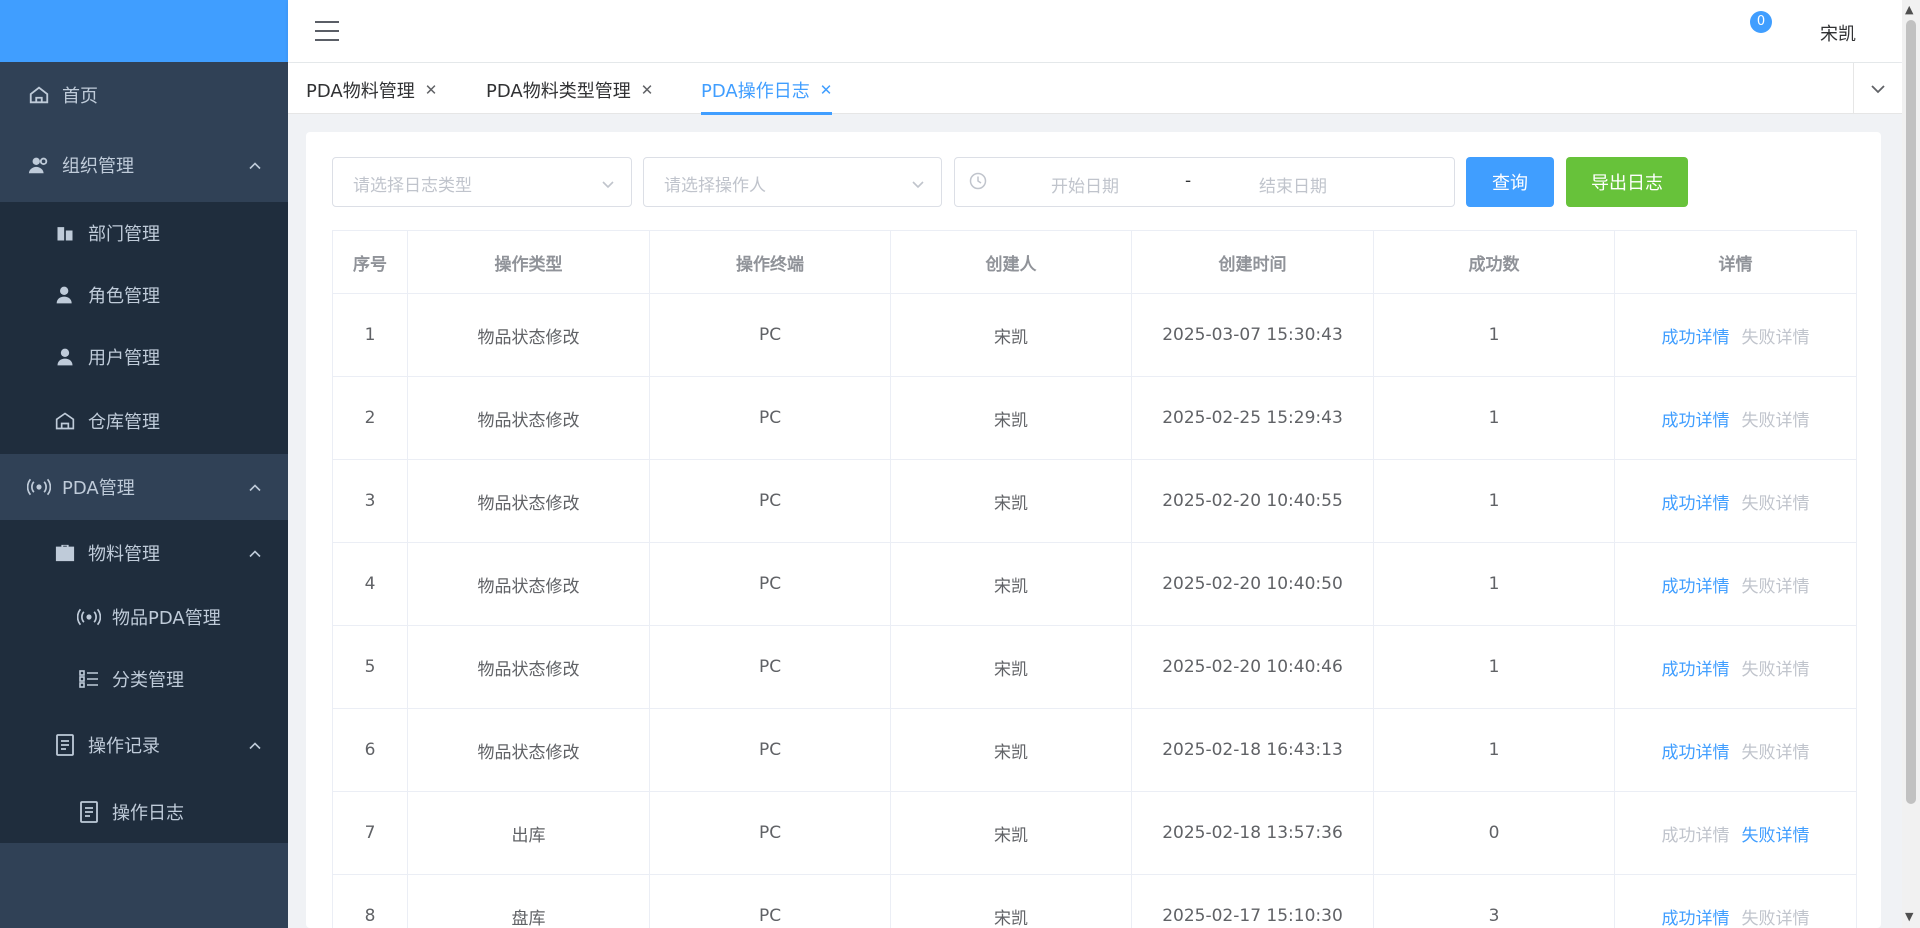  What do you see at coordinates (370, 501) in the screenshot?
I see `row-no: 3` at bounding box center [370, 501].